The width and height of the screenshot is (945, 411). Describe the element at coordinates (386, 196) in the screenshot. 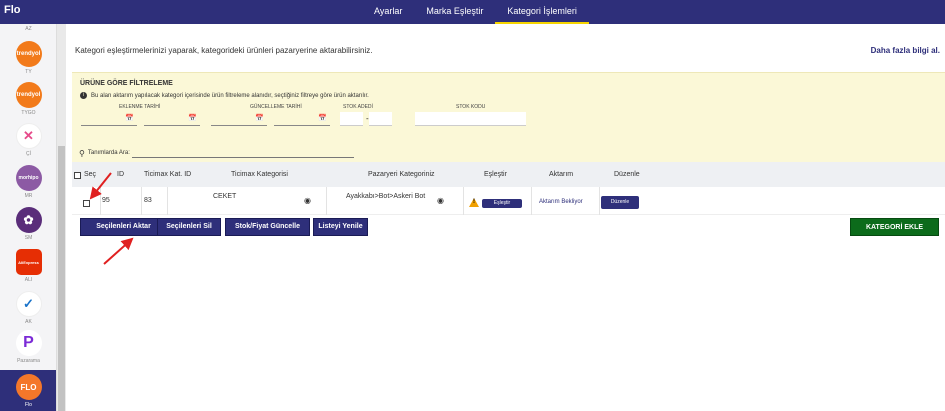

I see `row-marketplace-category: Ayakkabı>Bot>Askeri Bot` at that location.